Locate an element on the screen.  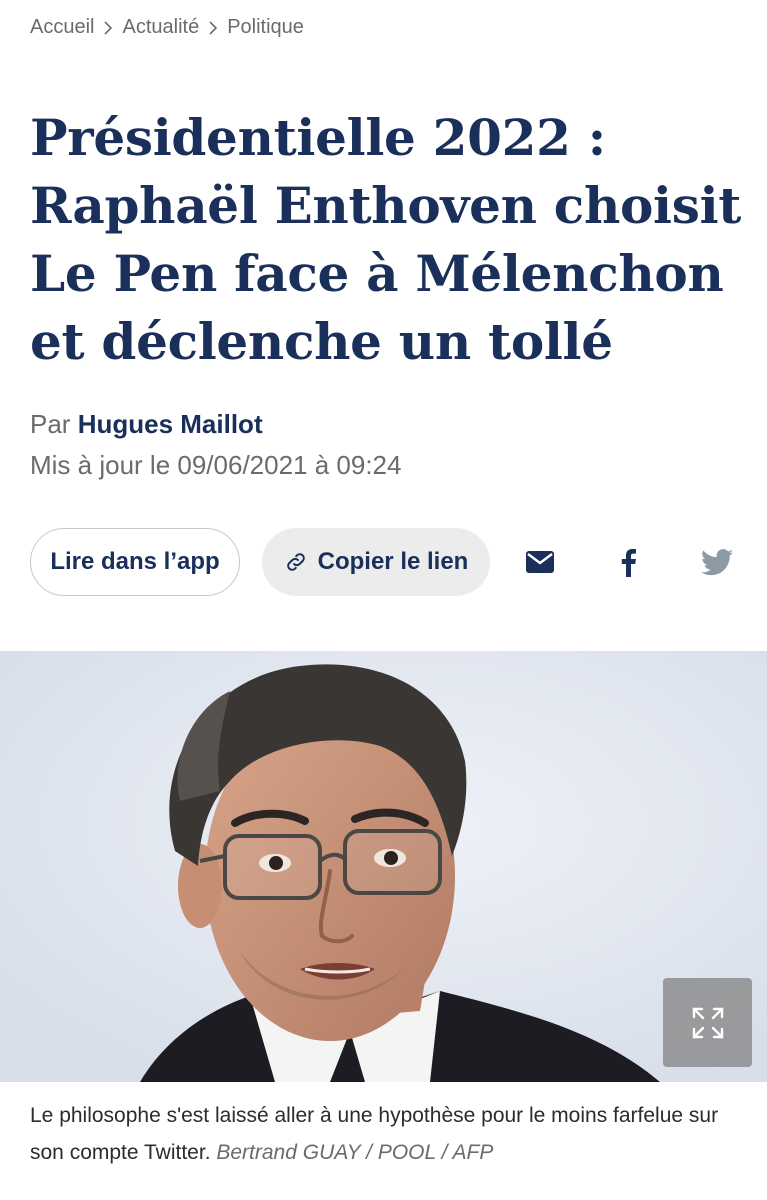
expand-icon is located at coordinates (708, 1023).